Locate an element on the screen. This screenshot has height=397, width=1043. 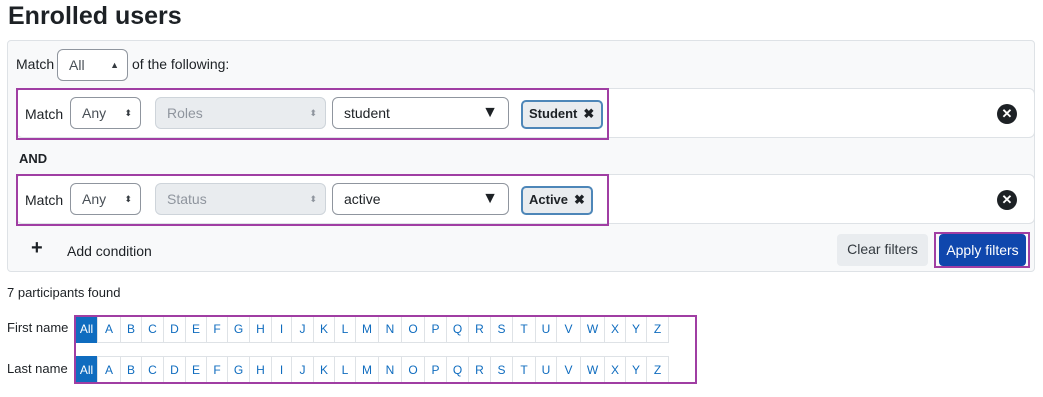
and-label: AND is located at coordinates (33, 158).